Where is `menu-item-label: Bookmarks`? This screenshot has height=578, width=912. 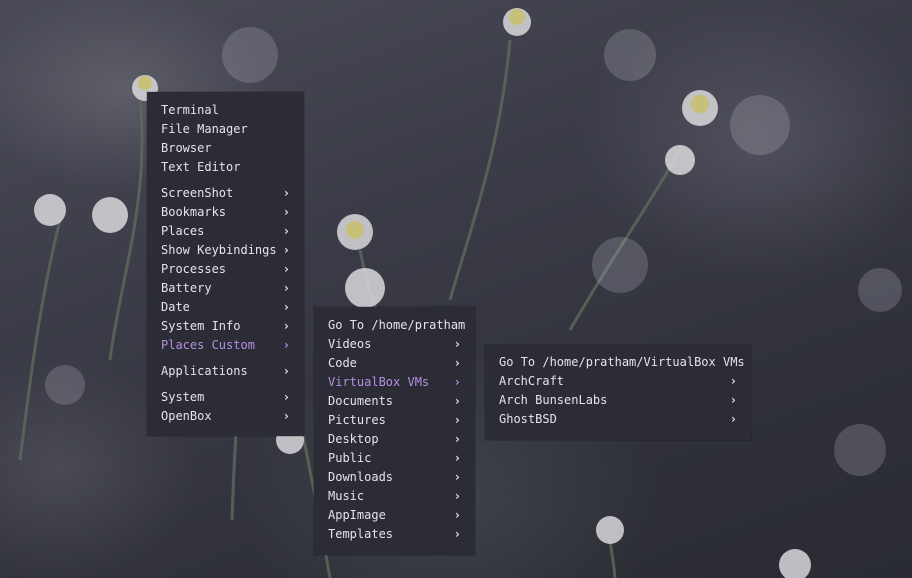 menu-item-label: Bookmarks is located at coordinates (194, 212).